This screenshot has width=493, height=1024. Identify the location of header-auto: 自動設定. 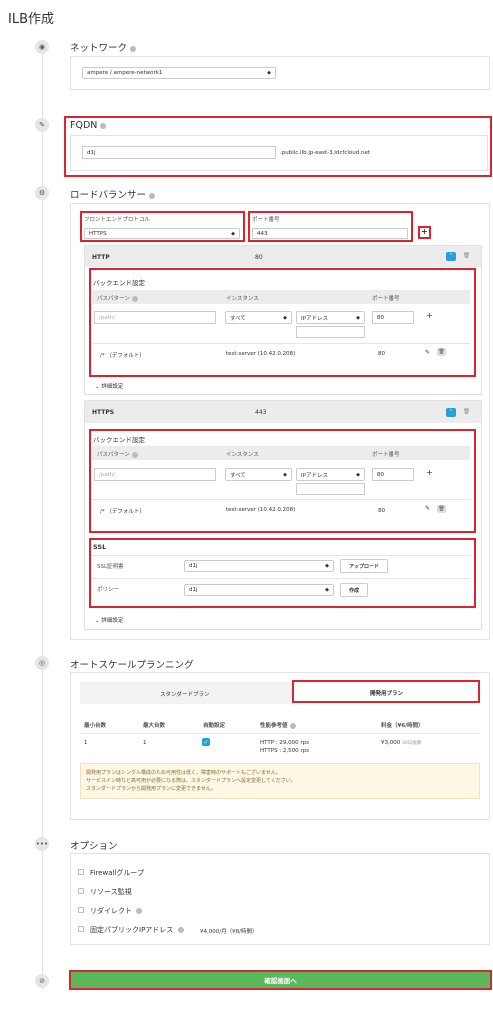
(214, 726).